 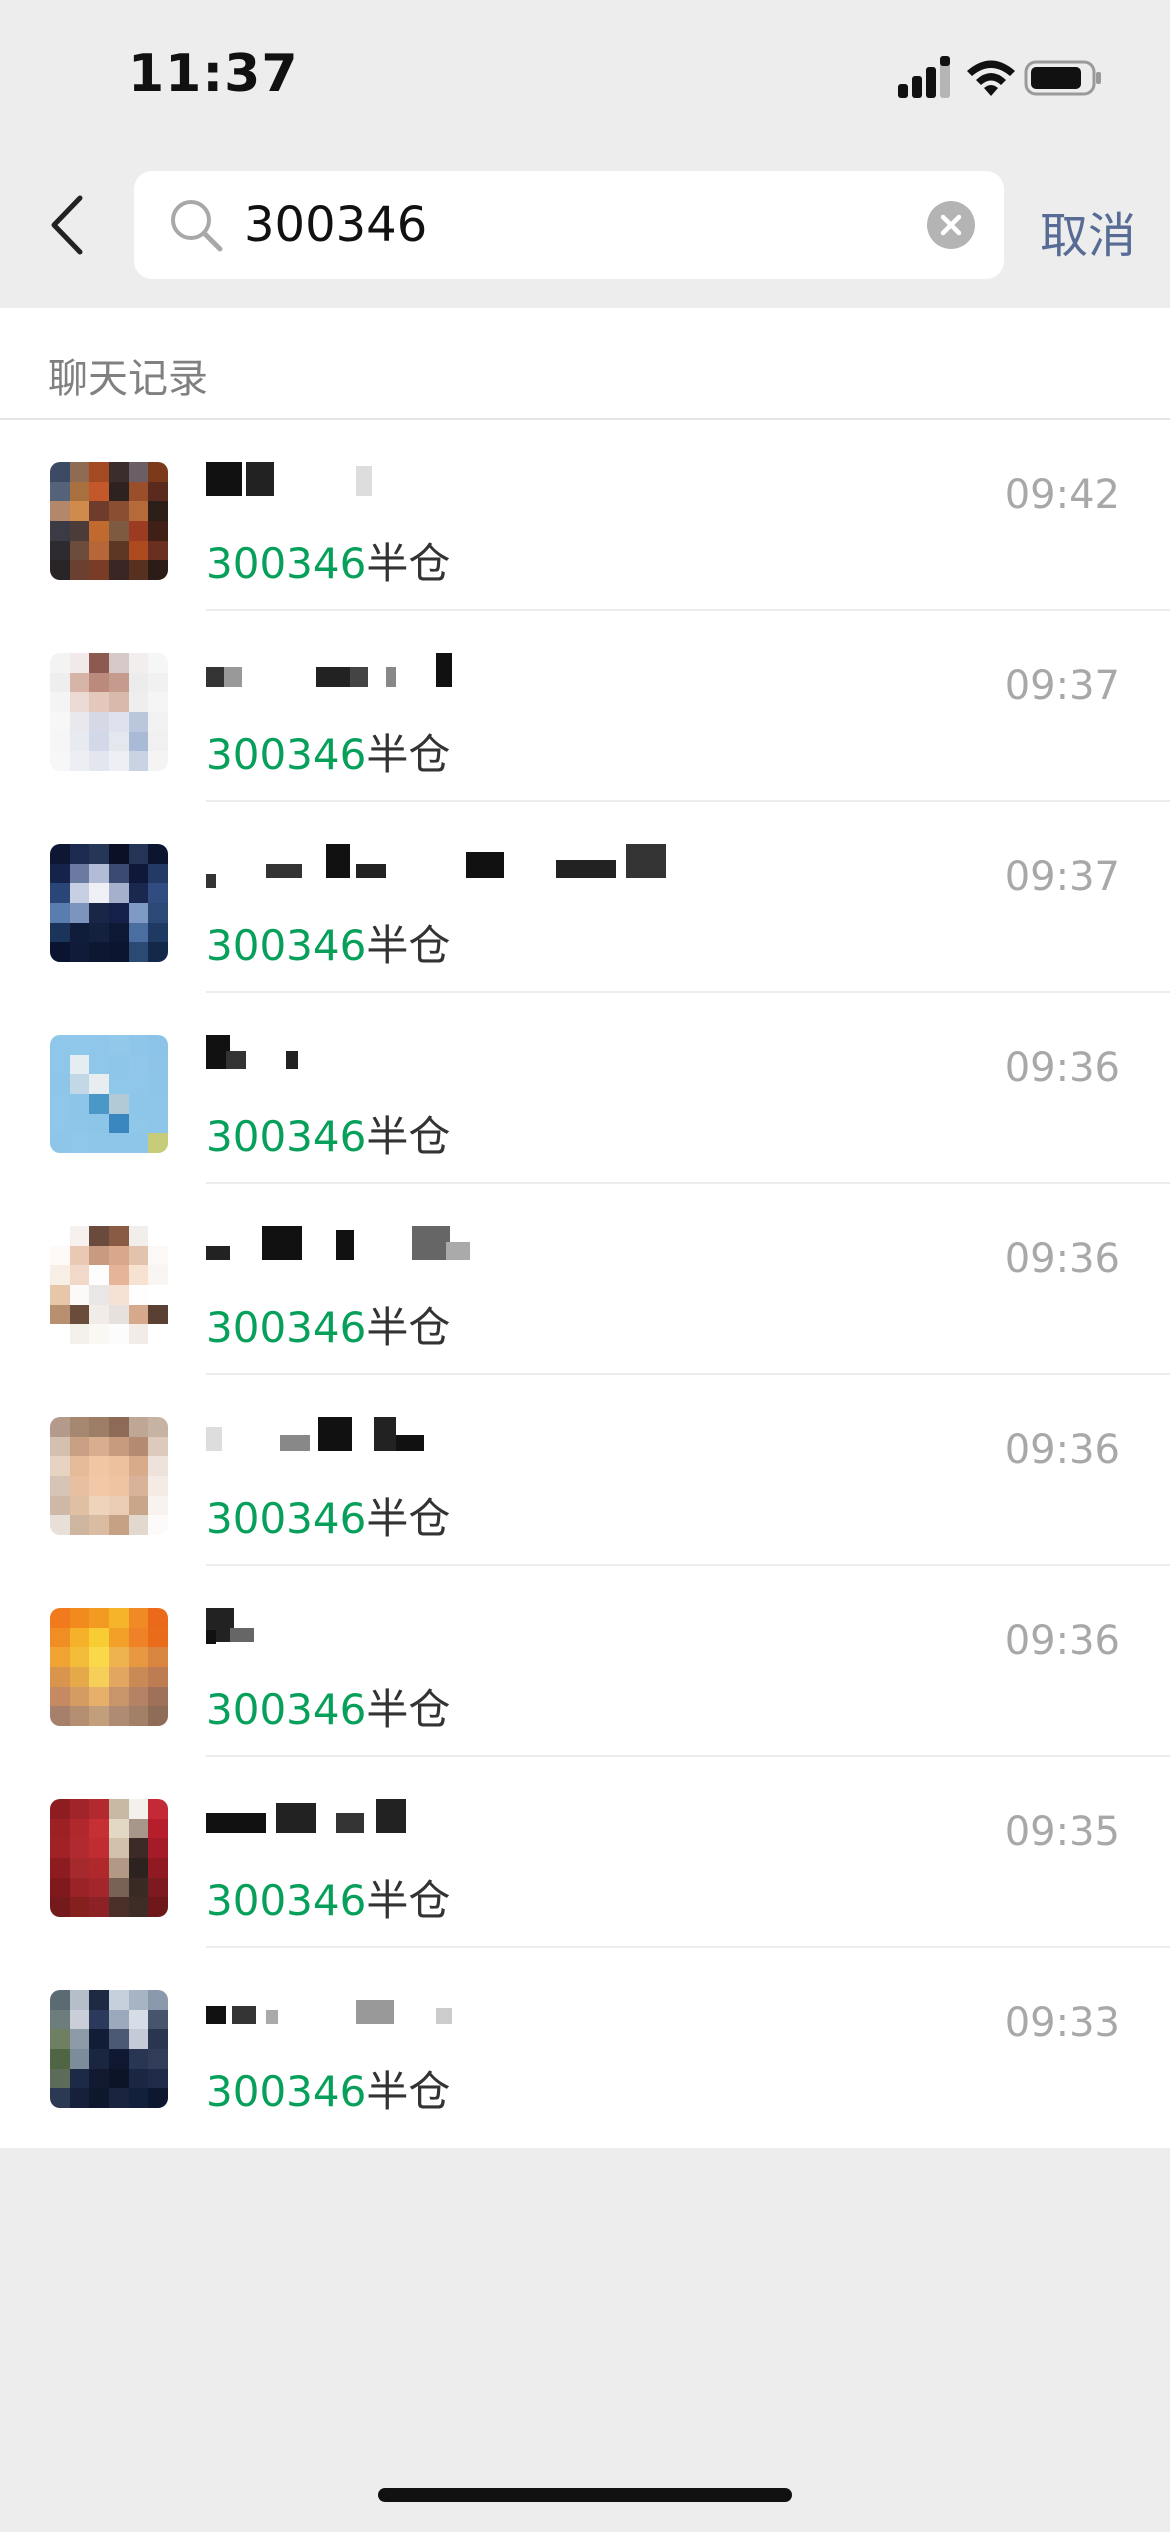 What do you see at coordinates (585, 515) in the screenshot?
I see `list-item: 300346半仓 09:42` at bounding box center [585, 515].